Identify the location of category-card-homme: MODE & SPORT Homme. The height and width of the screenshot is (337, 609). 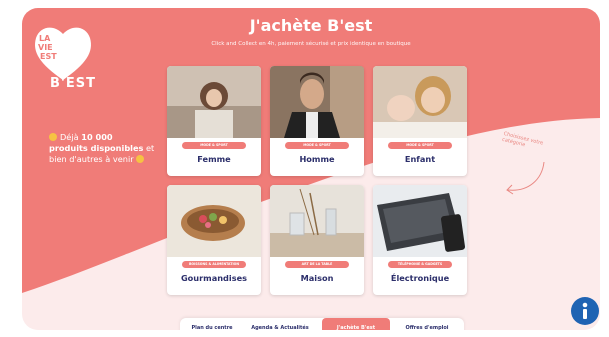
(317, 121).